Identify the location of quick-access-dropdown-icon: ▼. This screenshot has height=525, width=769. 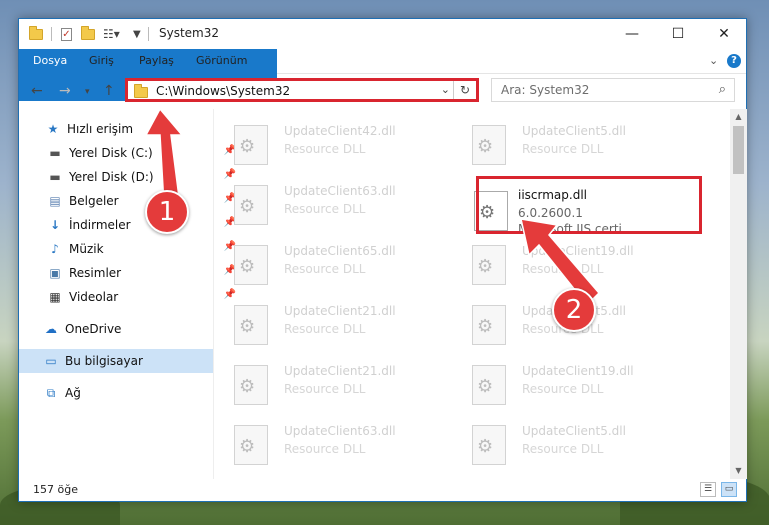
(137, 34).